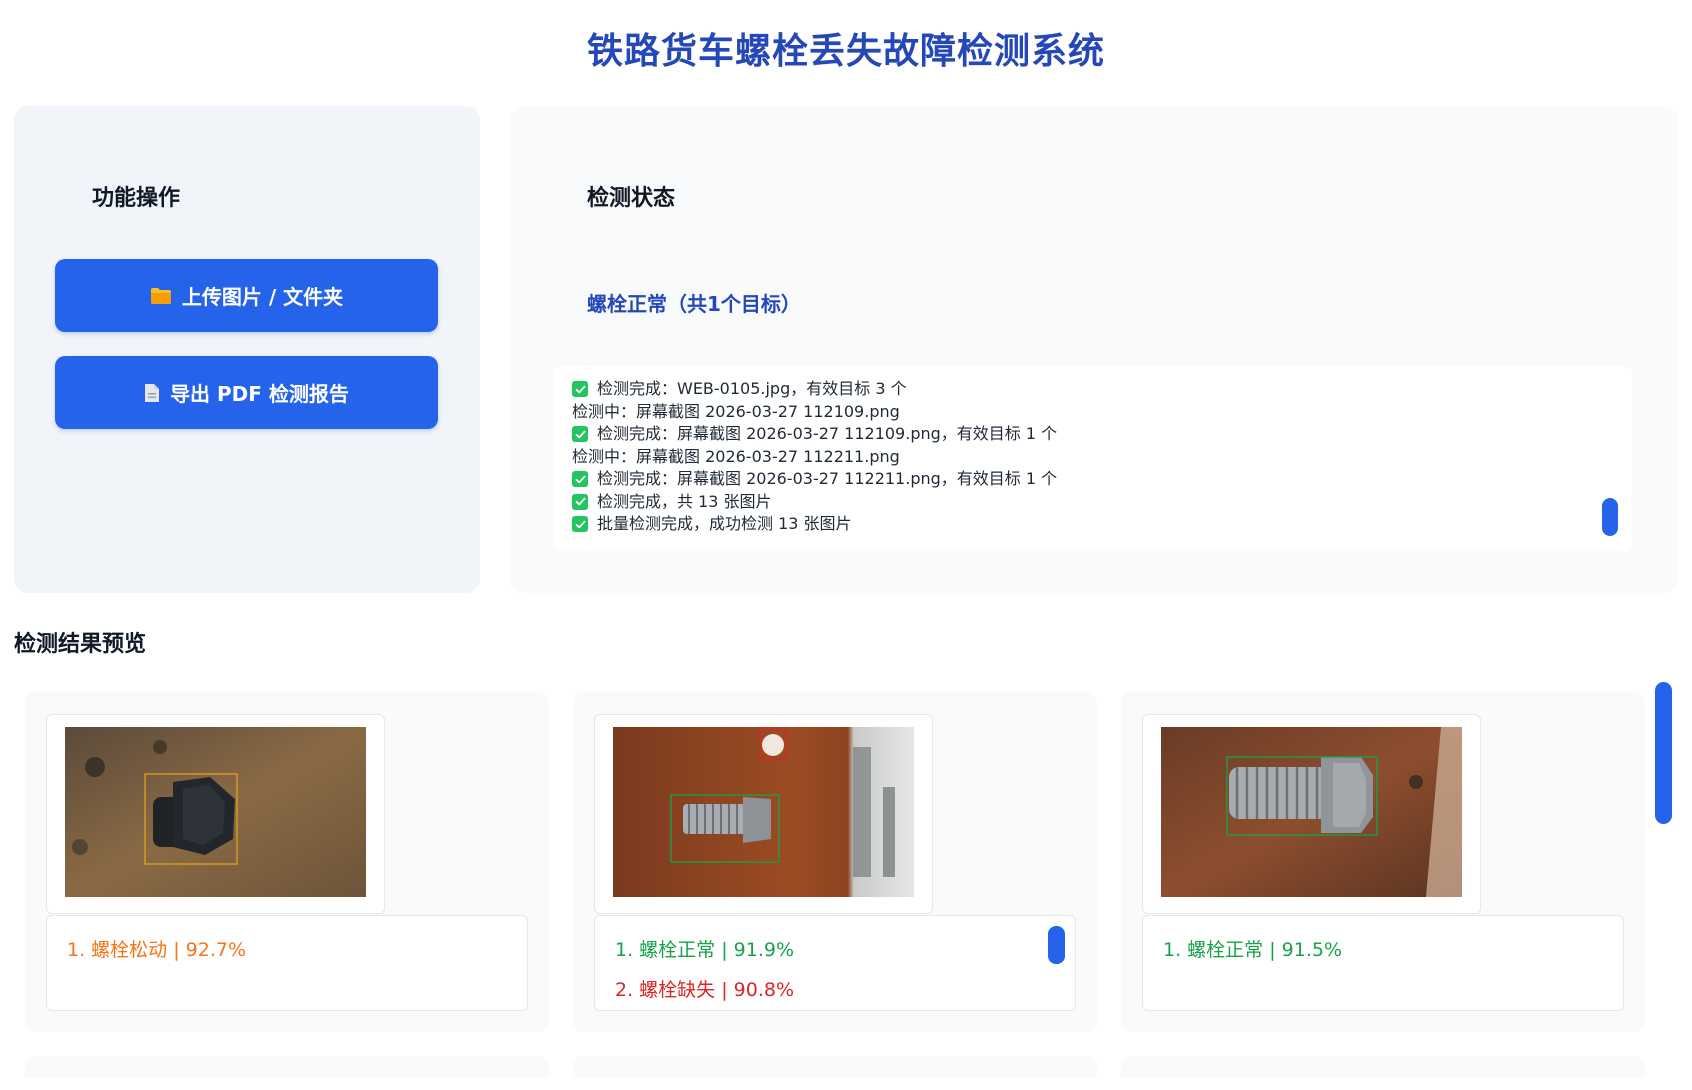  I want to click on result-list: 1. 螺栓松动 | 92.7%, so click(287, 963).